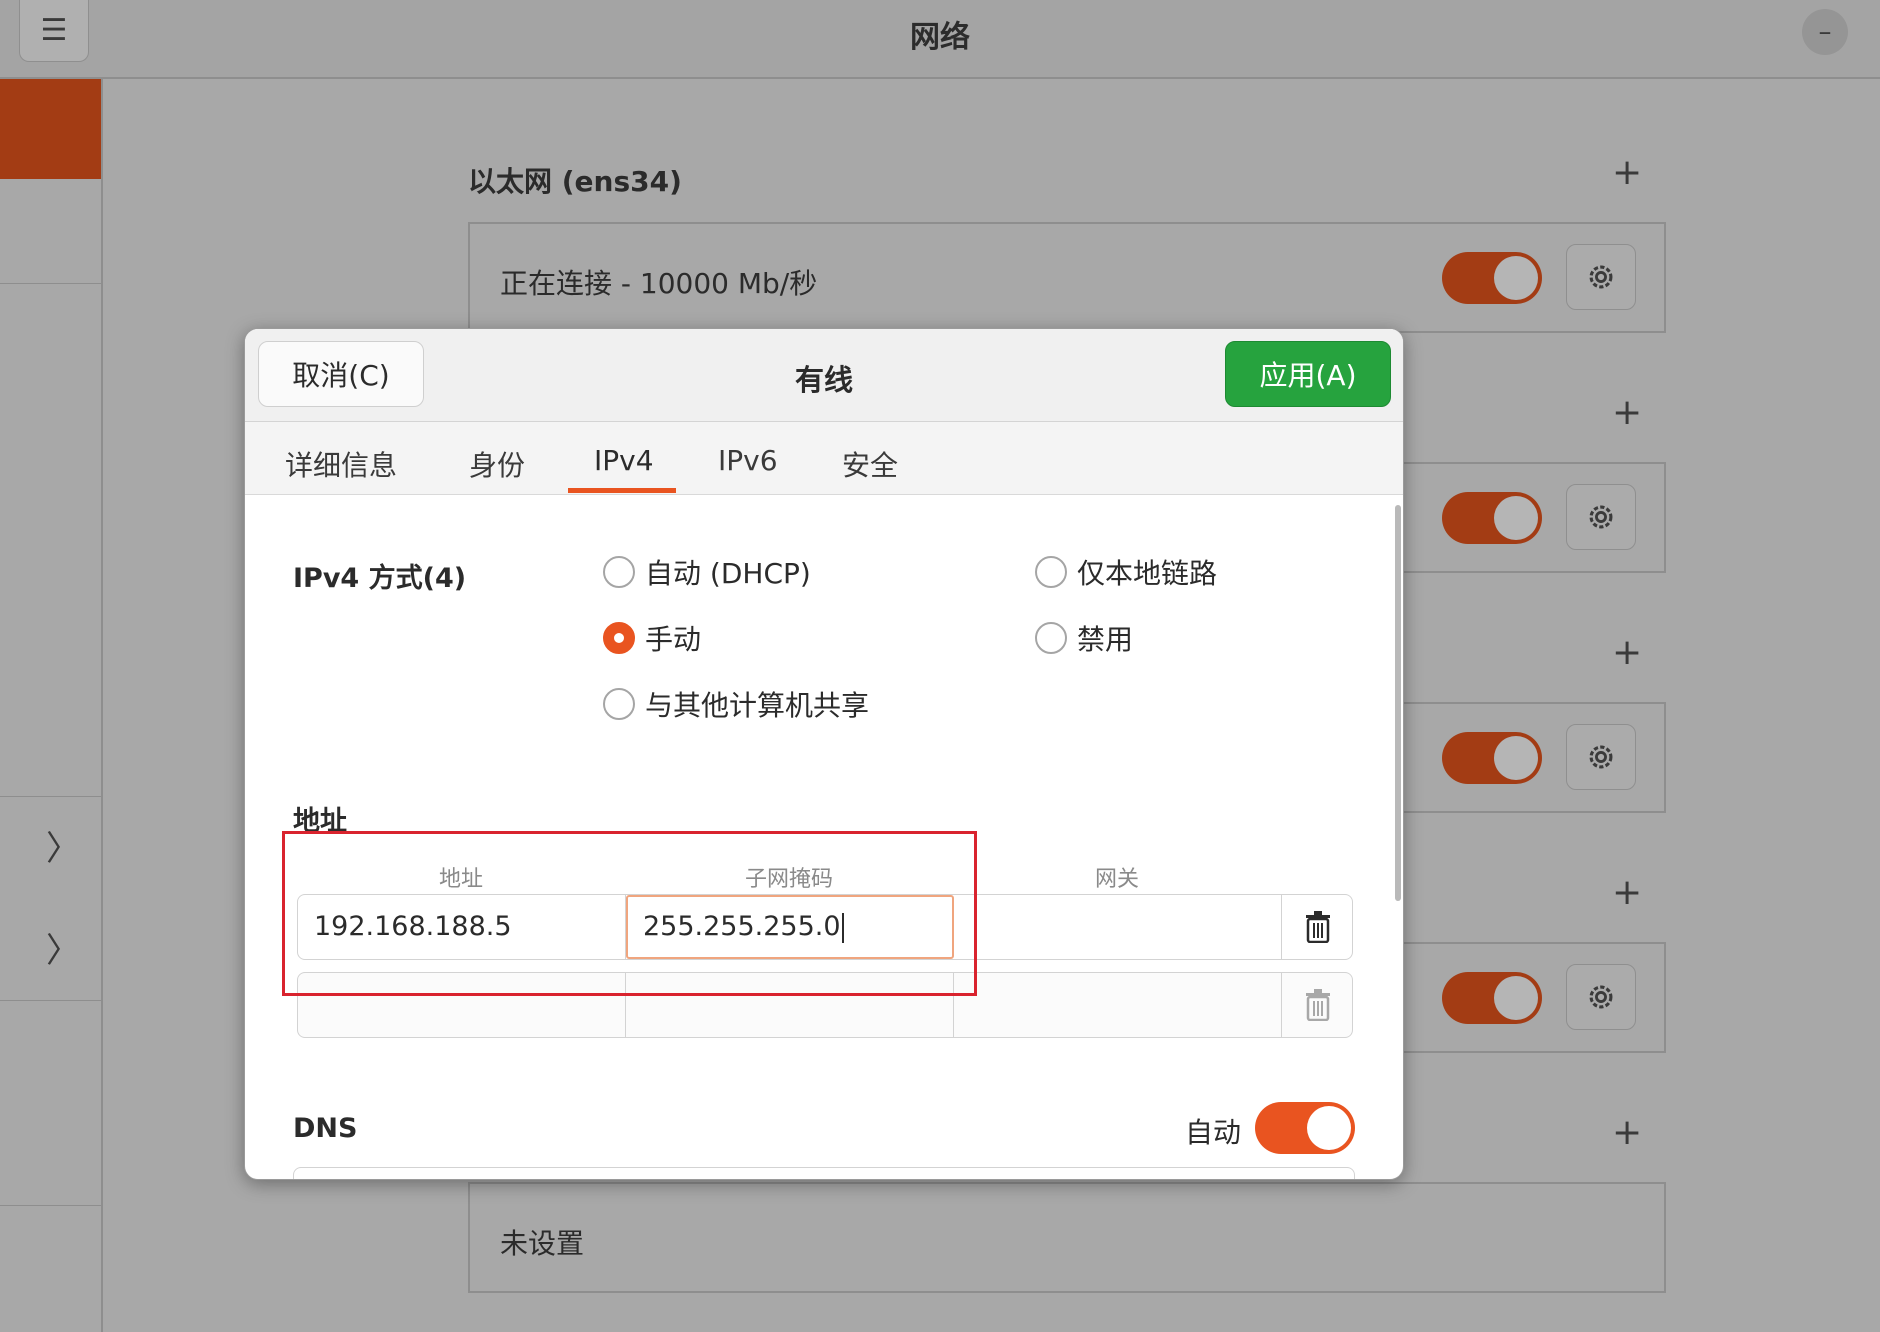 The width and height of the screenshot is (1880, 1332). Describe the element at coordinates (380, 578) in the screenshot. I see `ipv4-method-label: IPv4 方式(4)` at that location.